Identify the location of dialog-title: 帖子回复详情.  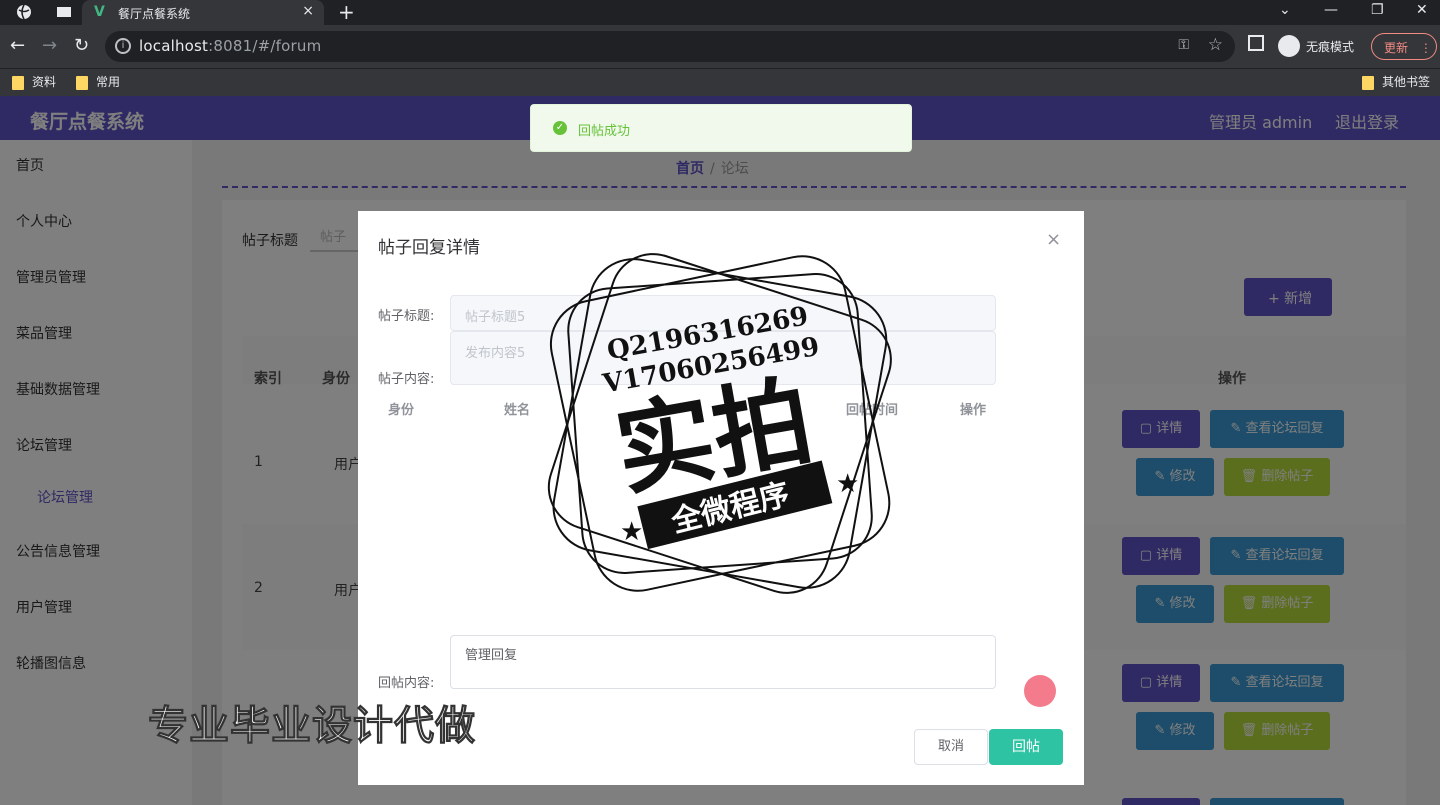
(429, 248).